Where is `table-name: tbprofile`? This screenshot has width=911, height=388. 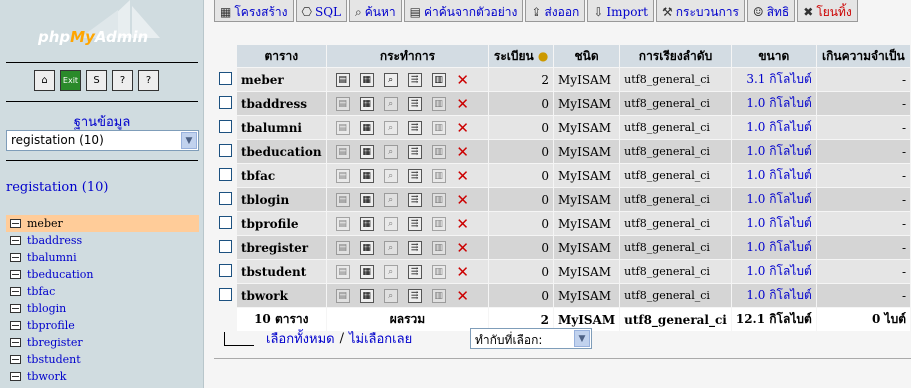
table-name: tbprofile is located at coordinates (281, 223).